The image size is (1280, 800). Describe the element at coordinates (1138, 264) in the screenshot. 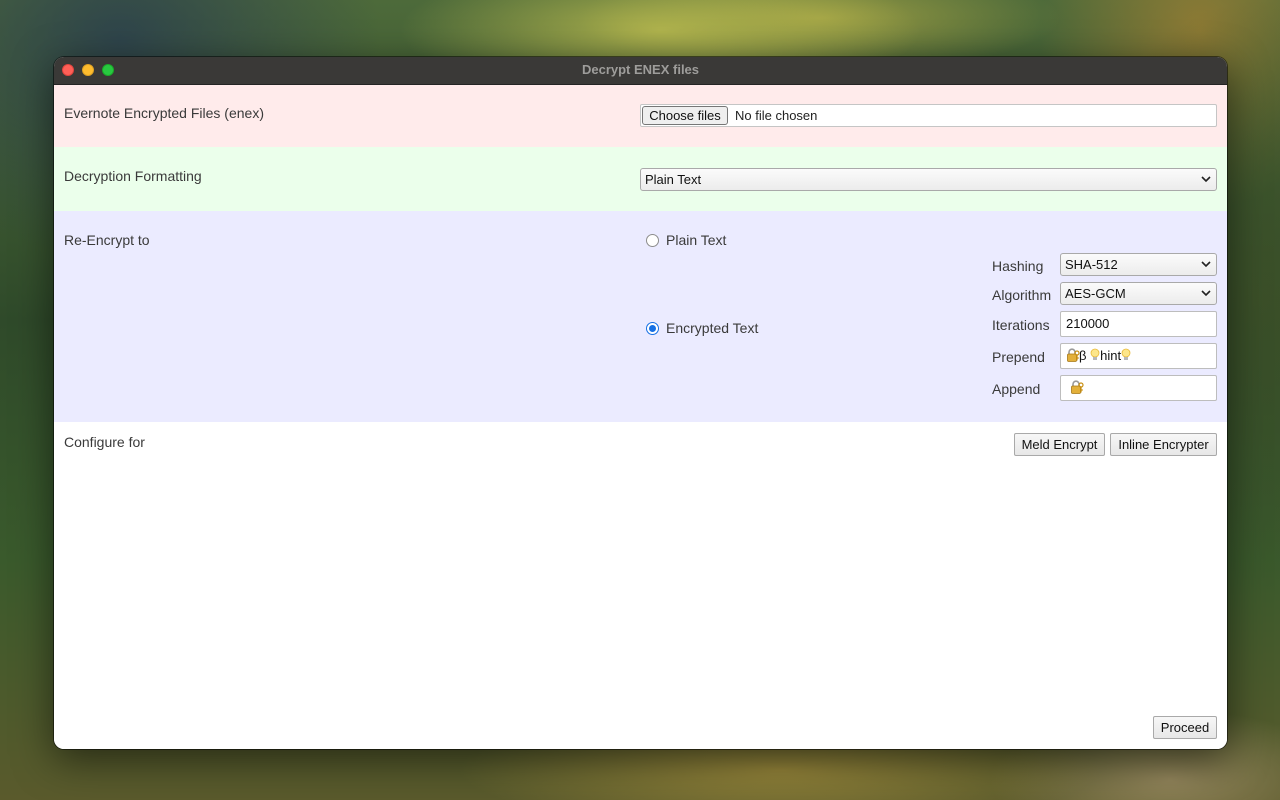

I see `hashing-select: SHA-512` at that location.